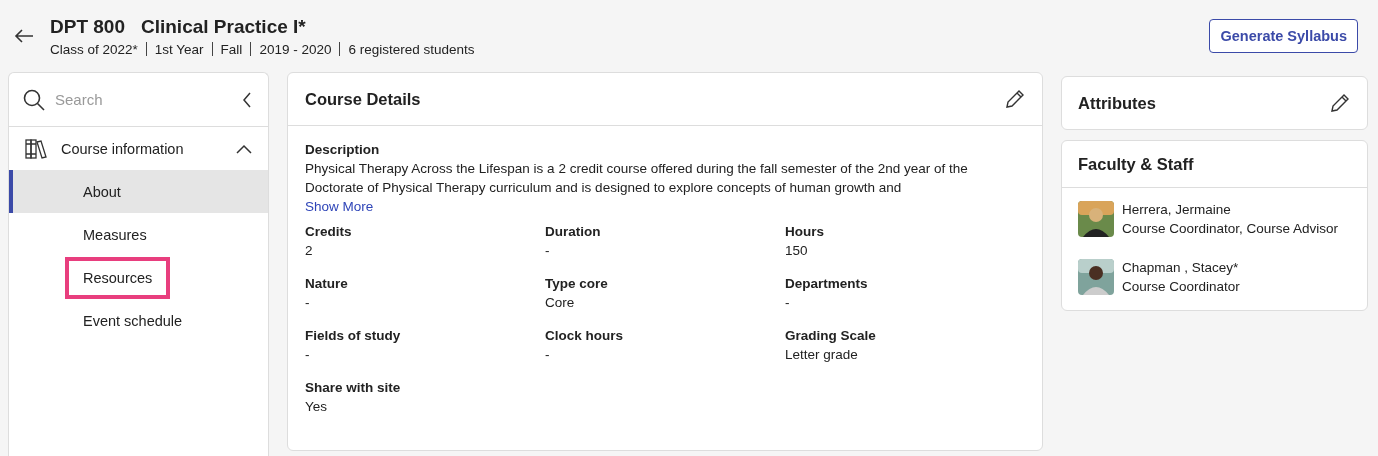 The width and height of the screenshot is (1378, 456). Describe the element at coordinates (353, 388) in the screenshot. I see `field-label: Share with site` at that location.